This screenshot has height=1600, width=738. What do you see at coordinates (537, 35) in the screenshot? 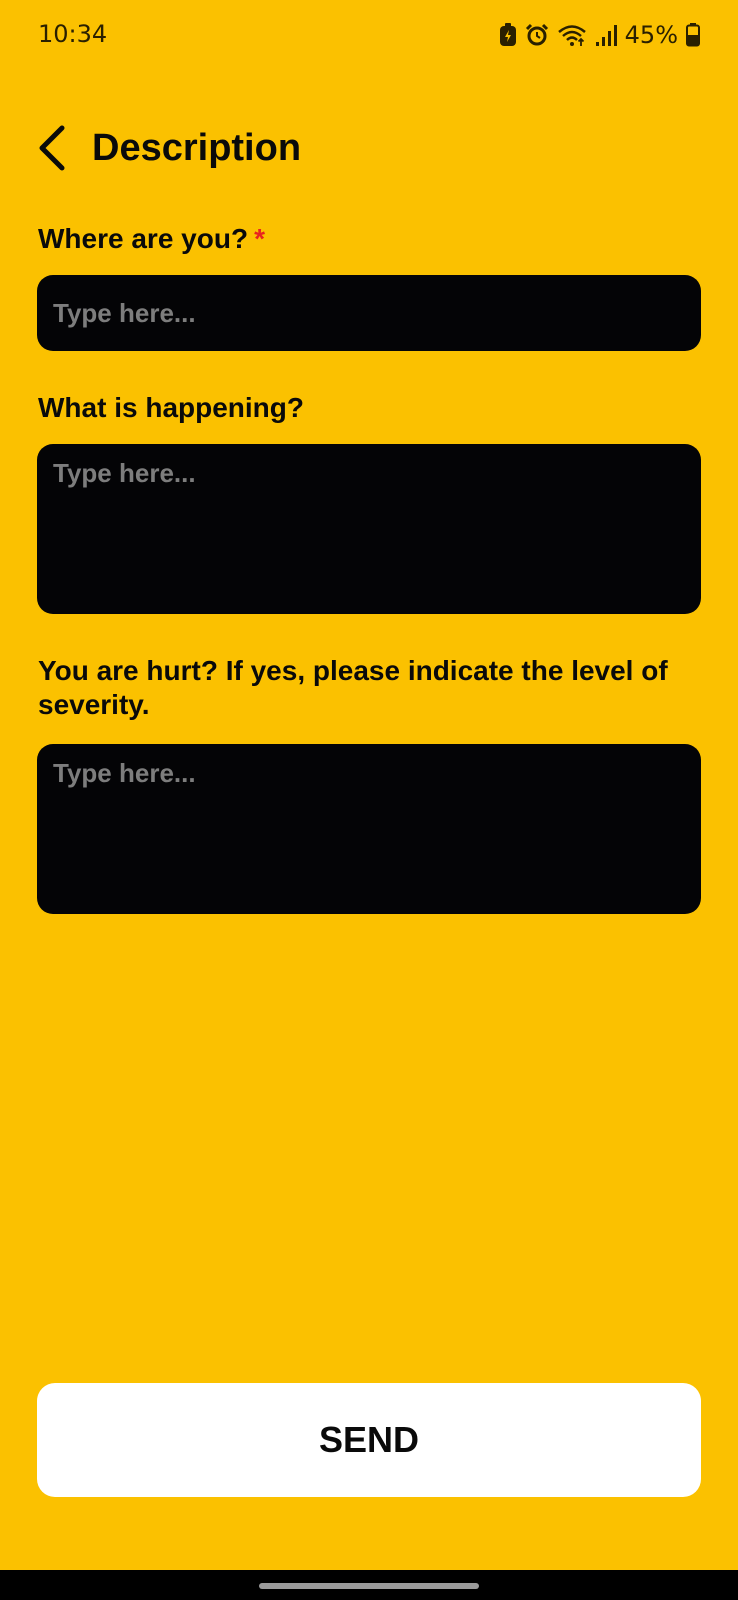
I see `alarm-icon` at bounding box center [537, 35].